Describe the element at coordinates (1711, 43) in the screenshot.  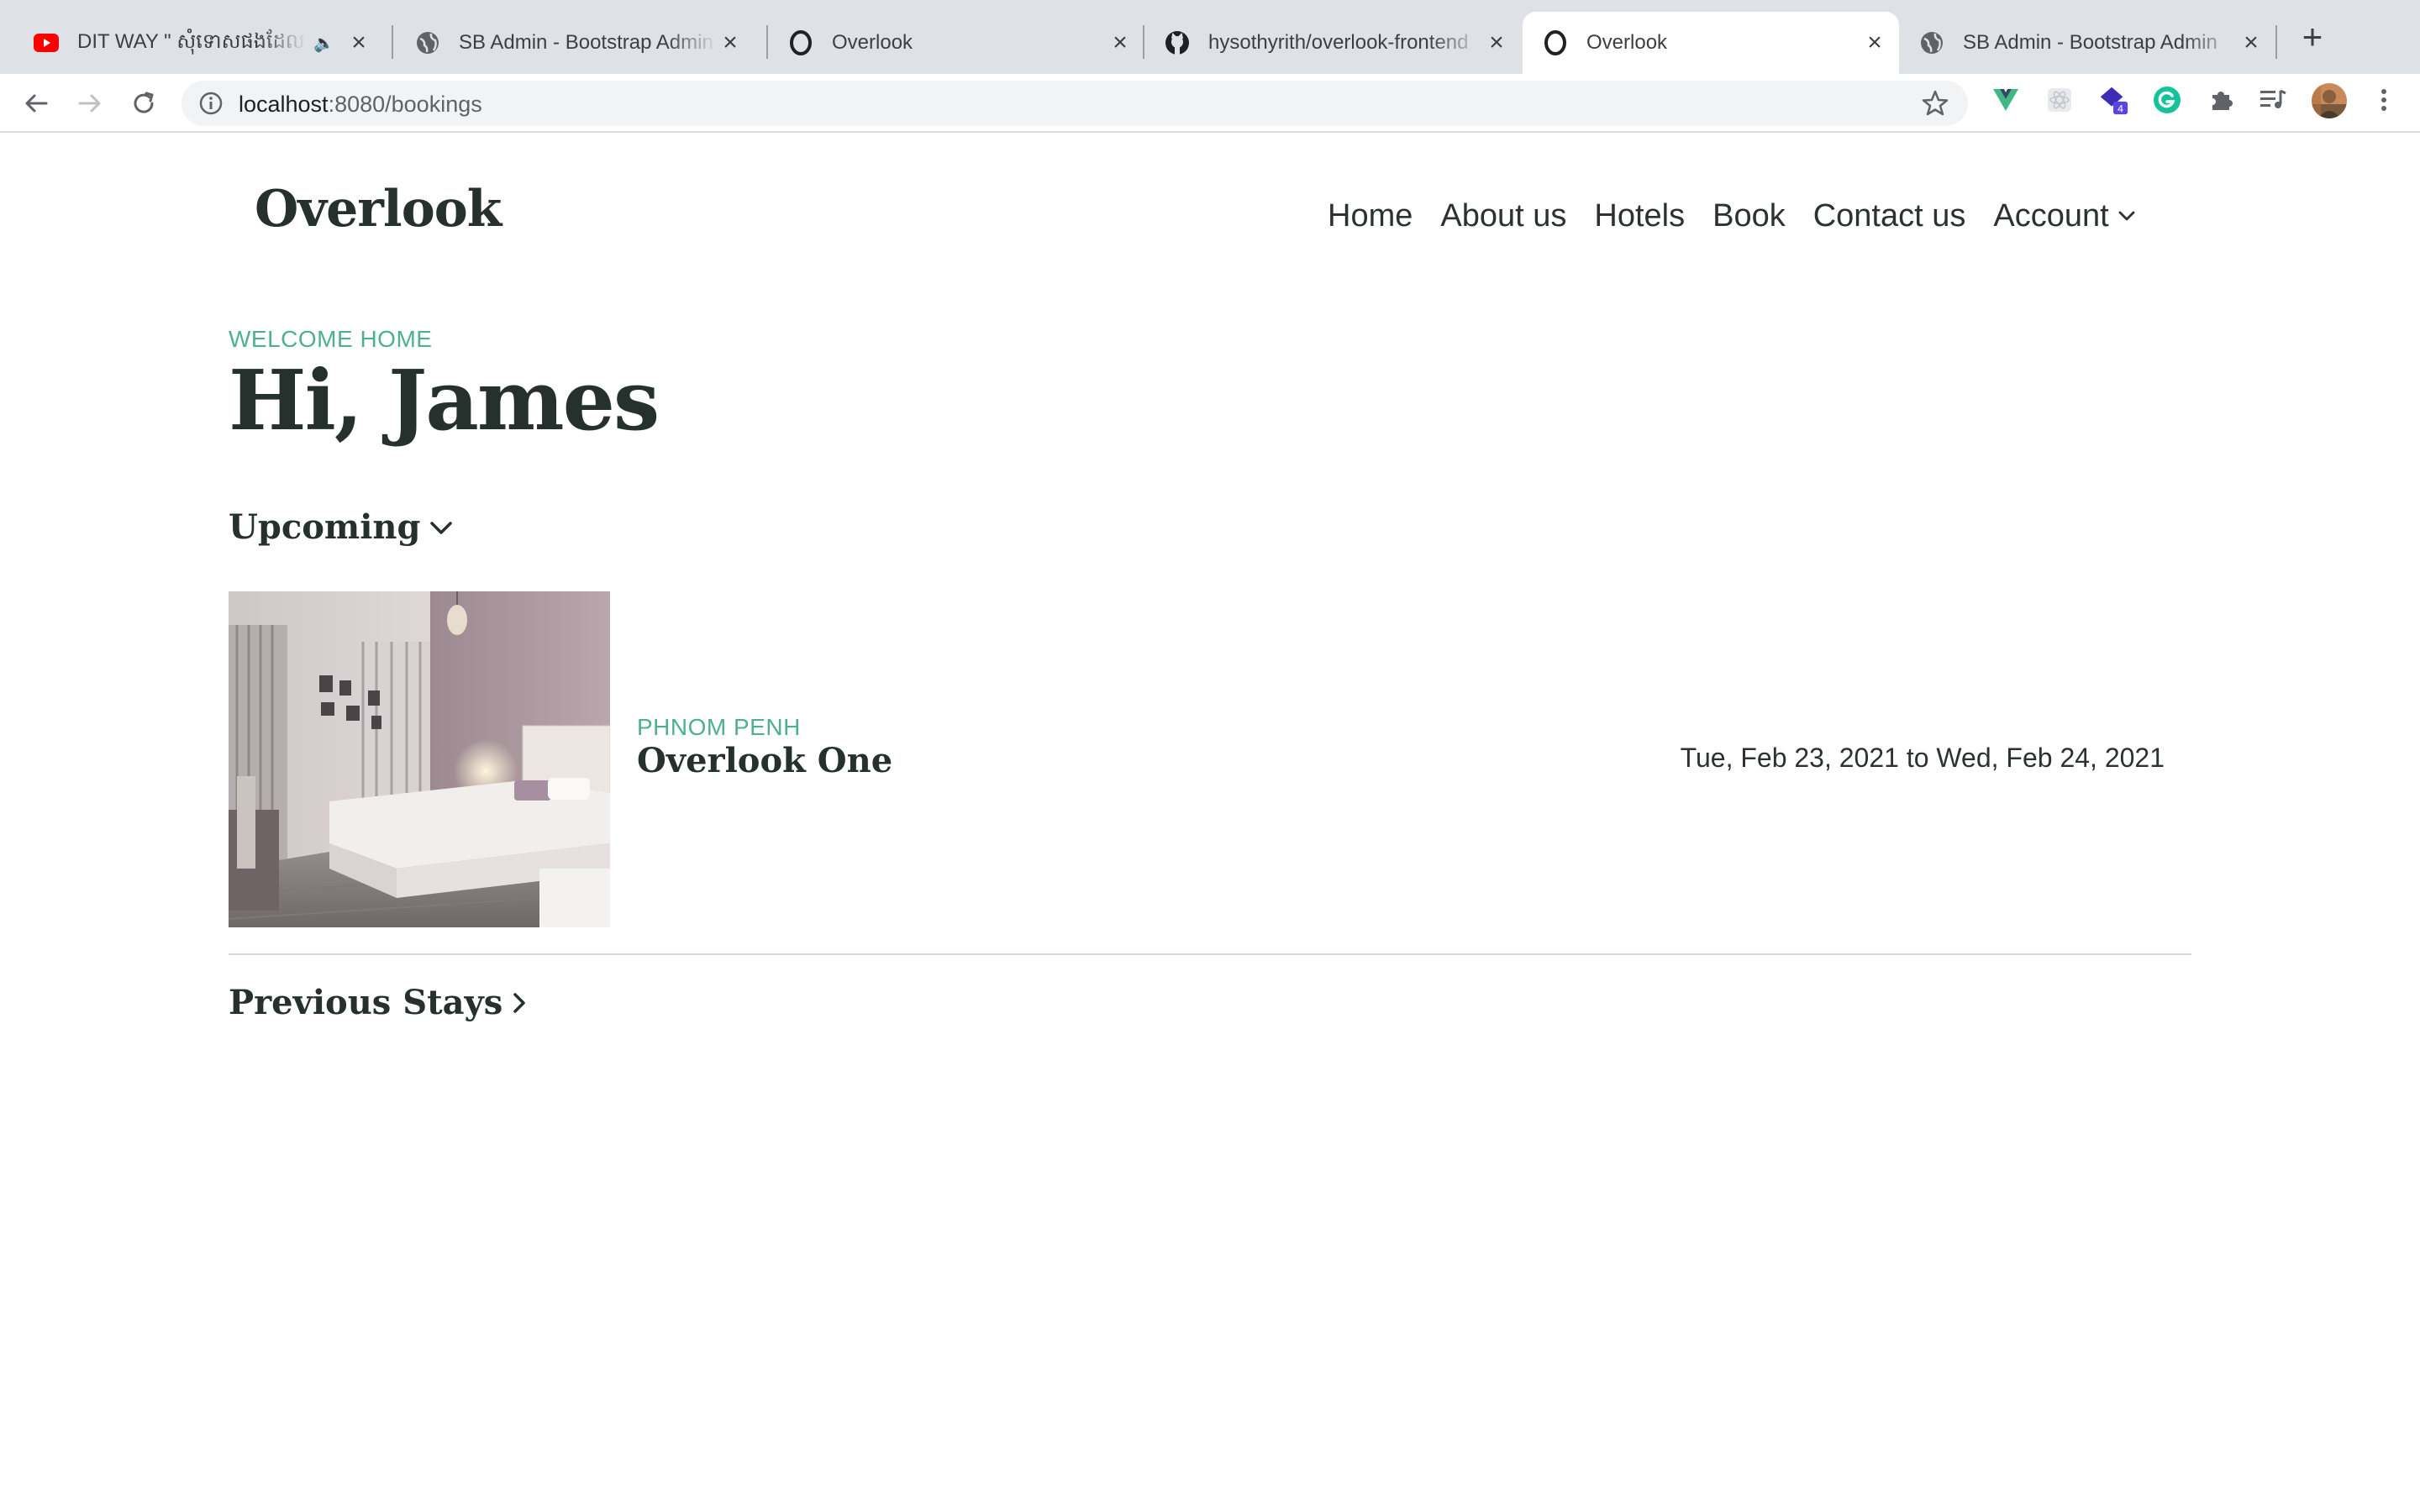
I see `browser-tab-active: Overlook ×` at that location.